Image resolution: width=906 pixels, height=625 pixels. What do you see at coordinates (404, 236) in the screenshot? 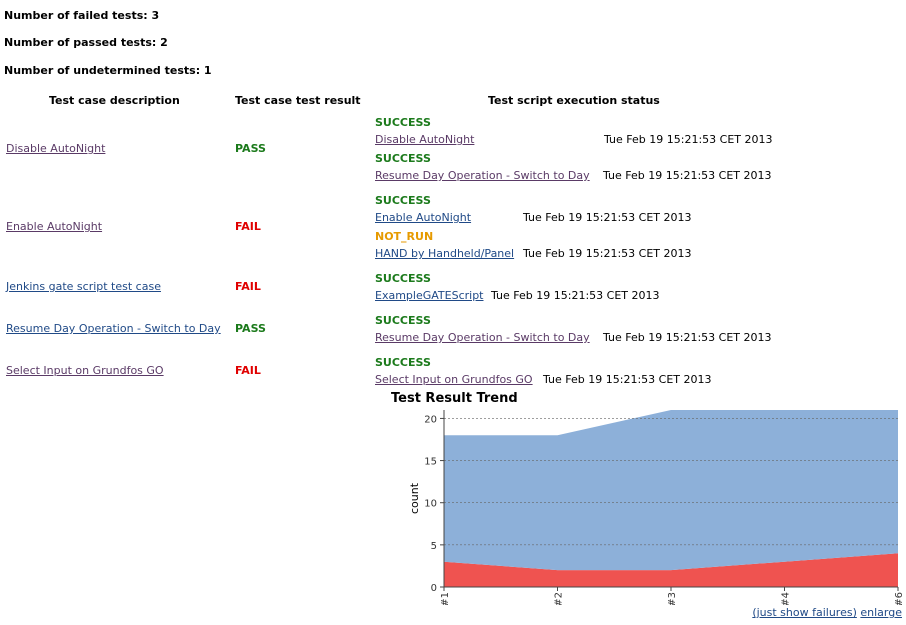
I see `script-status: NOT_RUN` at bounding box center [404, 236].